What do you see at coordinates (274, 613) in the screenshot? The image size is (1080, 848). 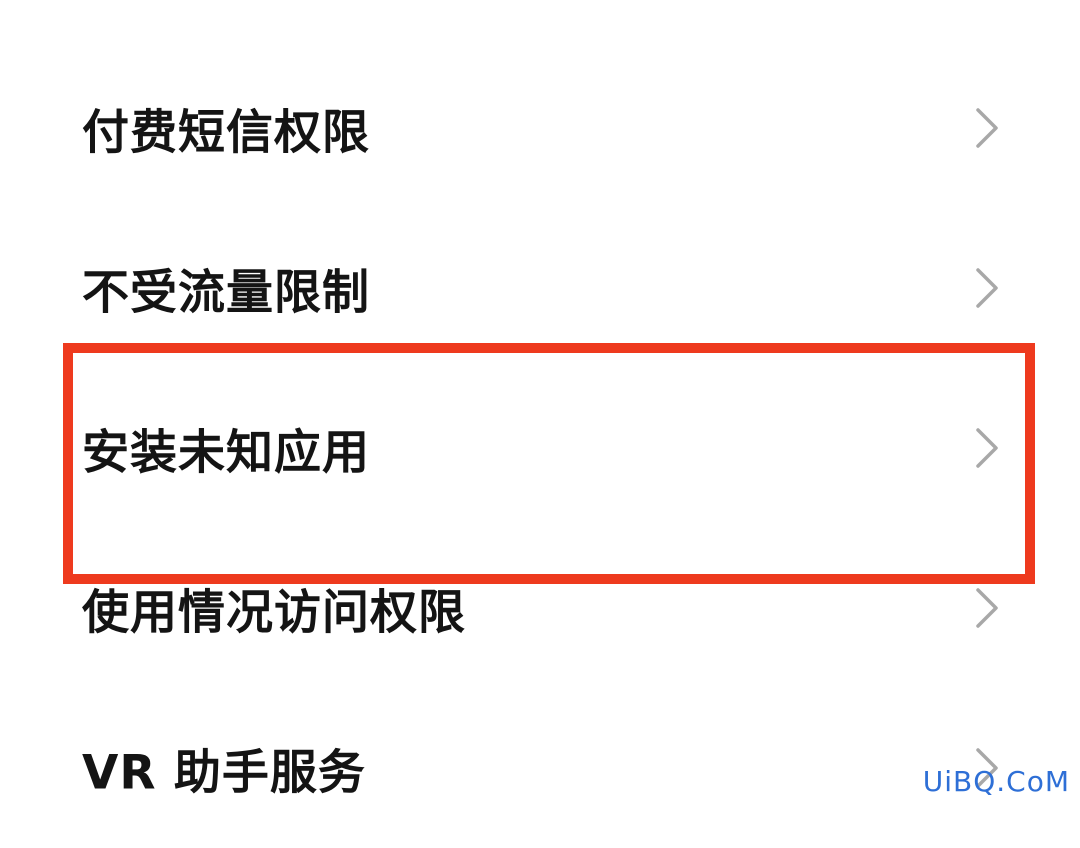 I see `setting-label: 使用情况访问权限` at bounding box center [274, 613].